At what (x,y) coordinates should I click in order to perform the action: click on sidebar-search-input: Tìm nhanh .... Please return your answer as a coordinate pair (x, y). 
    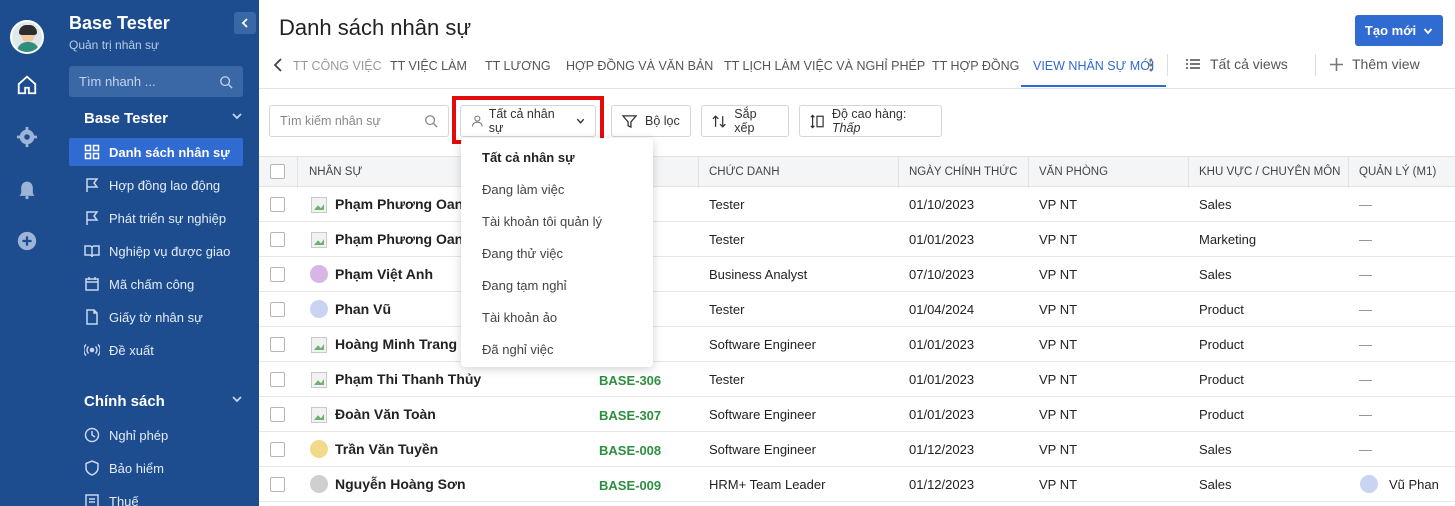
    Looking at the image, I should click on (156, 81).